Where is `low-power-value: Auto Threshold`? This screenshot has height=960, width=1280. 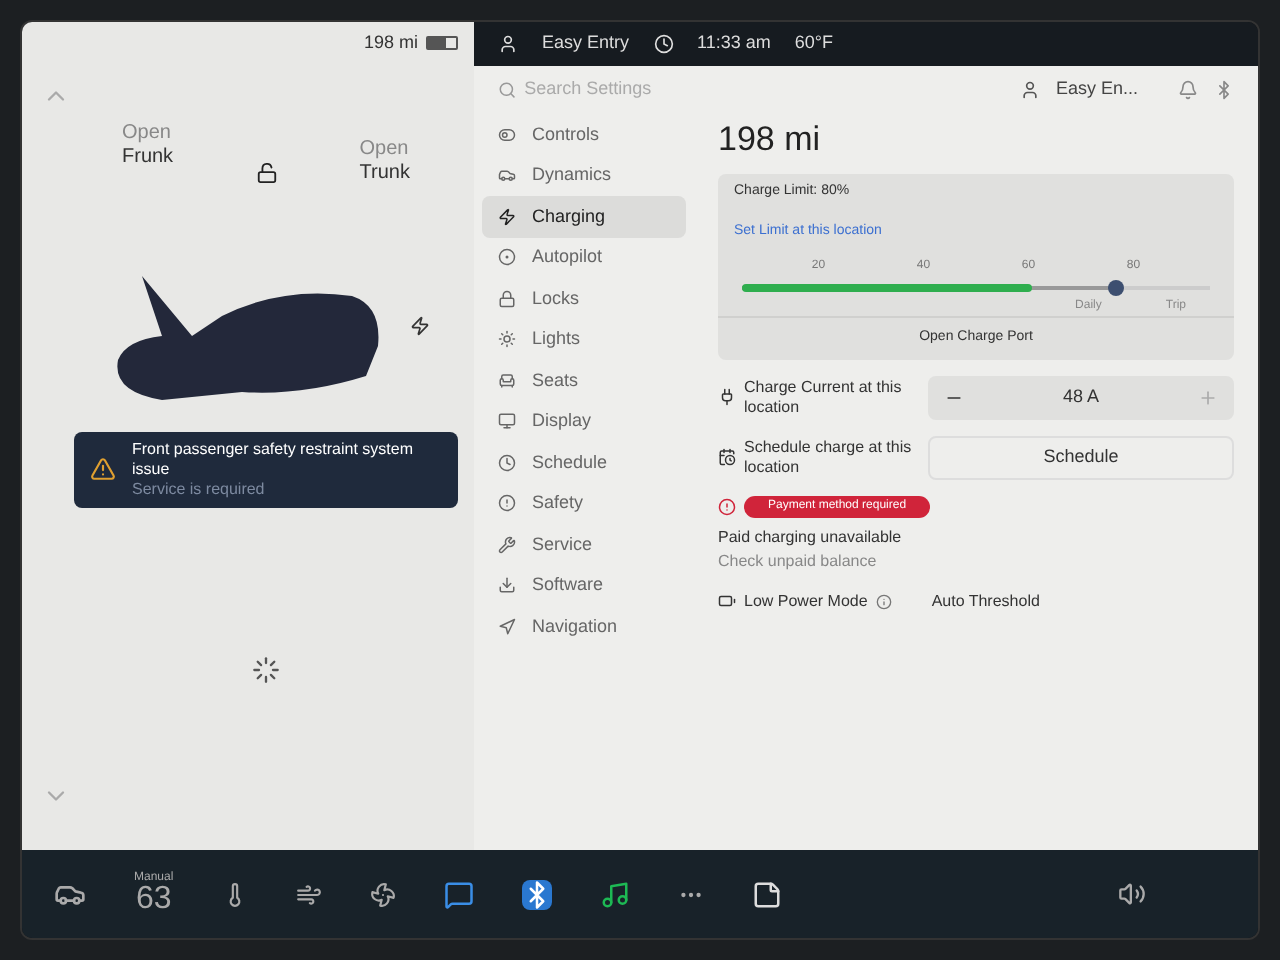 low-power-value: Auto Threshold is located at coordinates (985, 601).